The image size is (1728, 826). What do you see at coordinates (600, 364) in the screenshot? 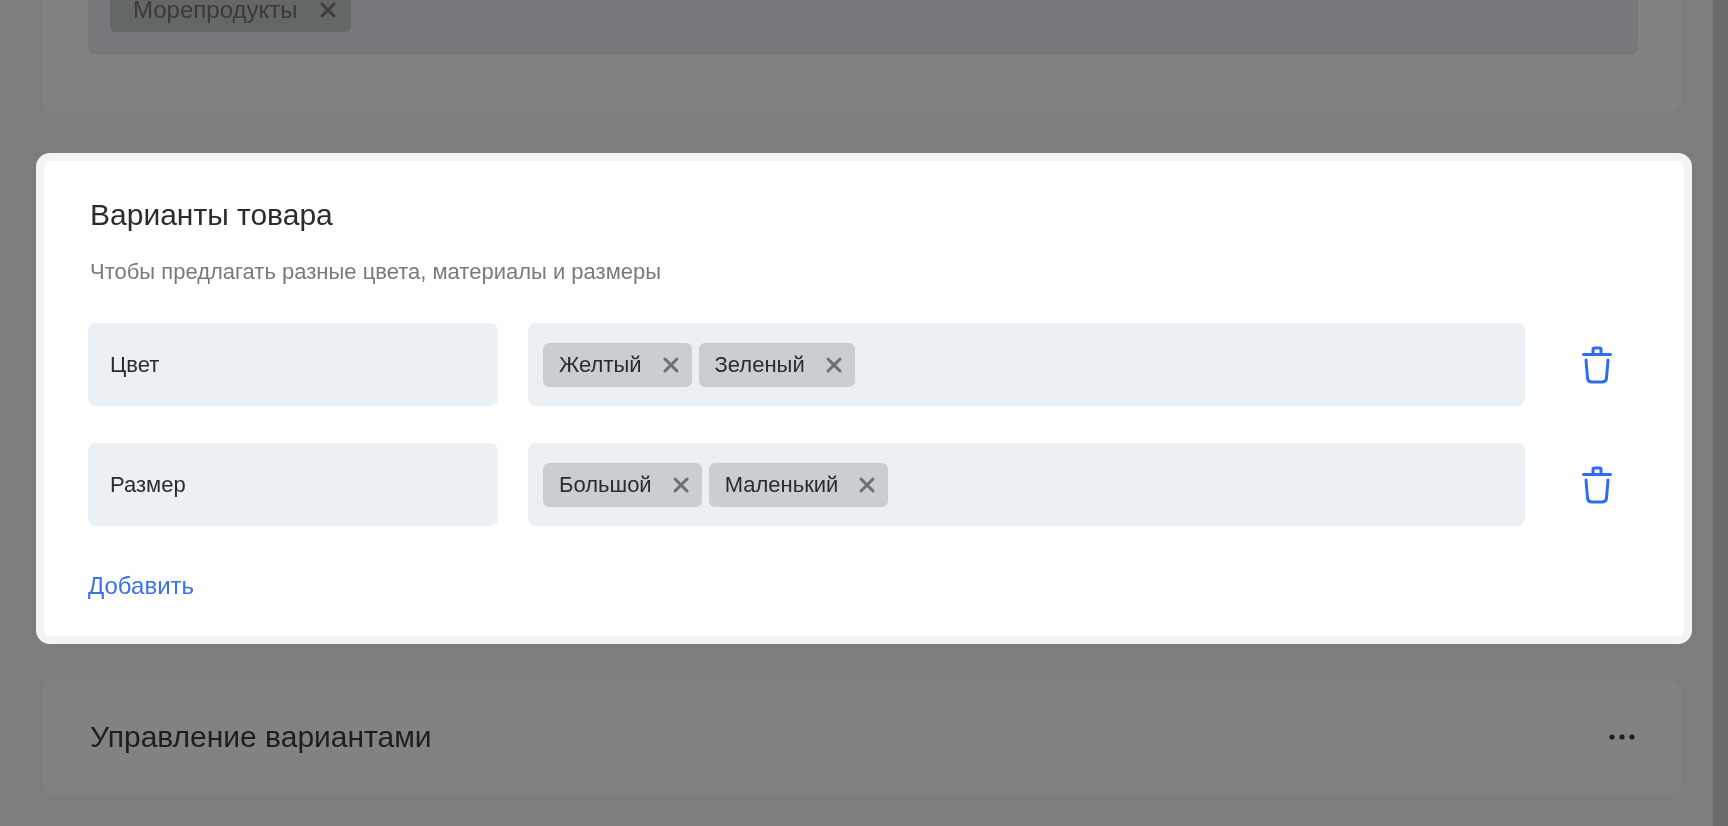
I see `value-label: Желтый` at bounding box center [600, 364].